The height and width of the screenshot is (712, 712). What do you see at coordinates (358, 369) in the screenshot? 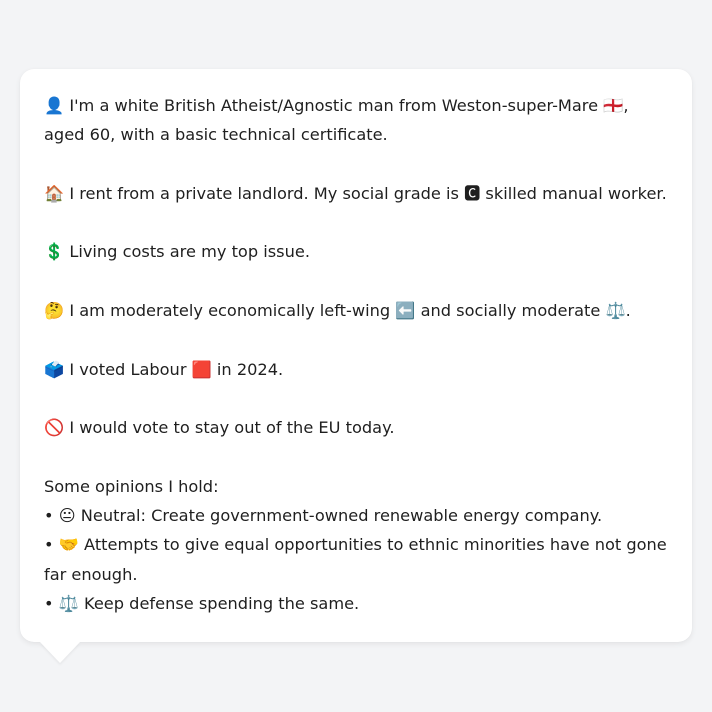
I see `vote-line: 🗳️ I voted Labour 🟥 in 2024.` at bounding box center [358, 369].